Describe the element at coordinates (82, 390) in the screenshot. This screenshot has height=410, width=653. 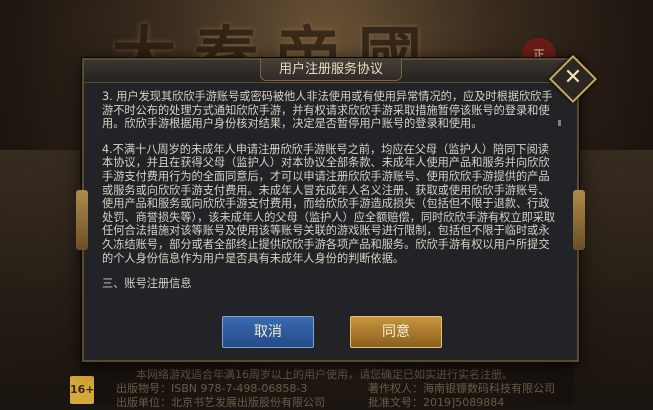
I see `age-rating-badge: 16+` at that location.